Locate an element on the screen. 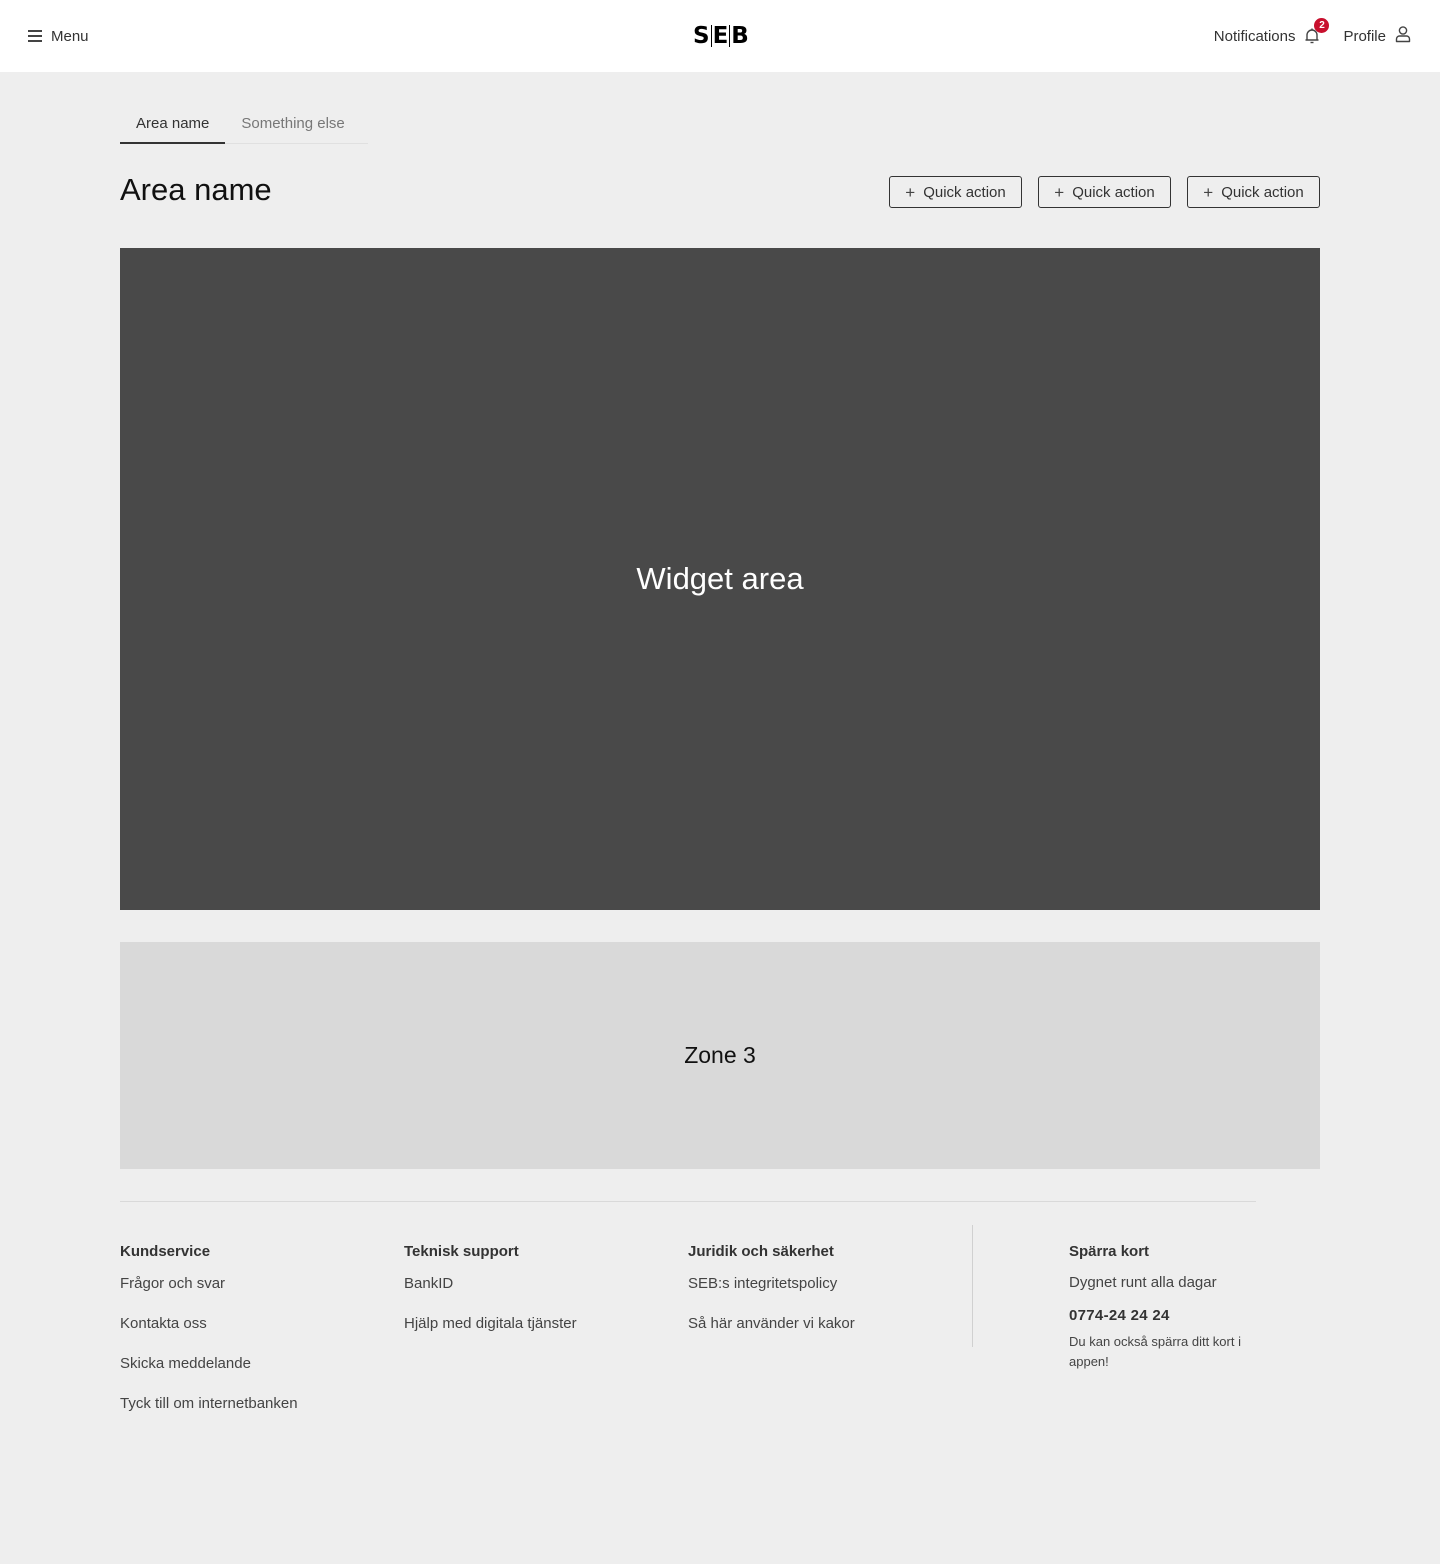 The width and height of the screenshot is (1440, 1564). footer-link: SEB:s integritetspolicy is located at coordinates (771, 1284).